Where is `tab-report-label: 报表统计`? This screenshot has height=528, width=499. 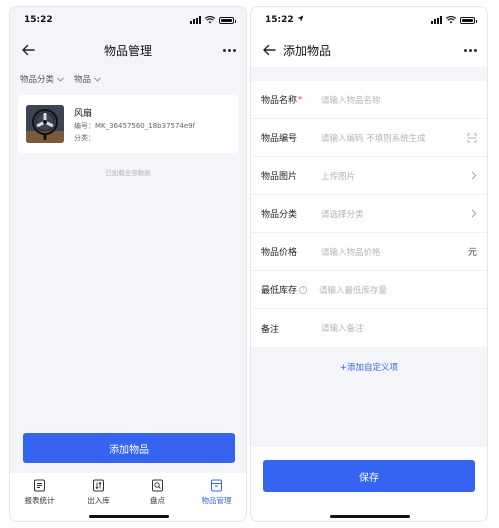 tab-report-label: 报表统计 is located at coordinates (39, 500).